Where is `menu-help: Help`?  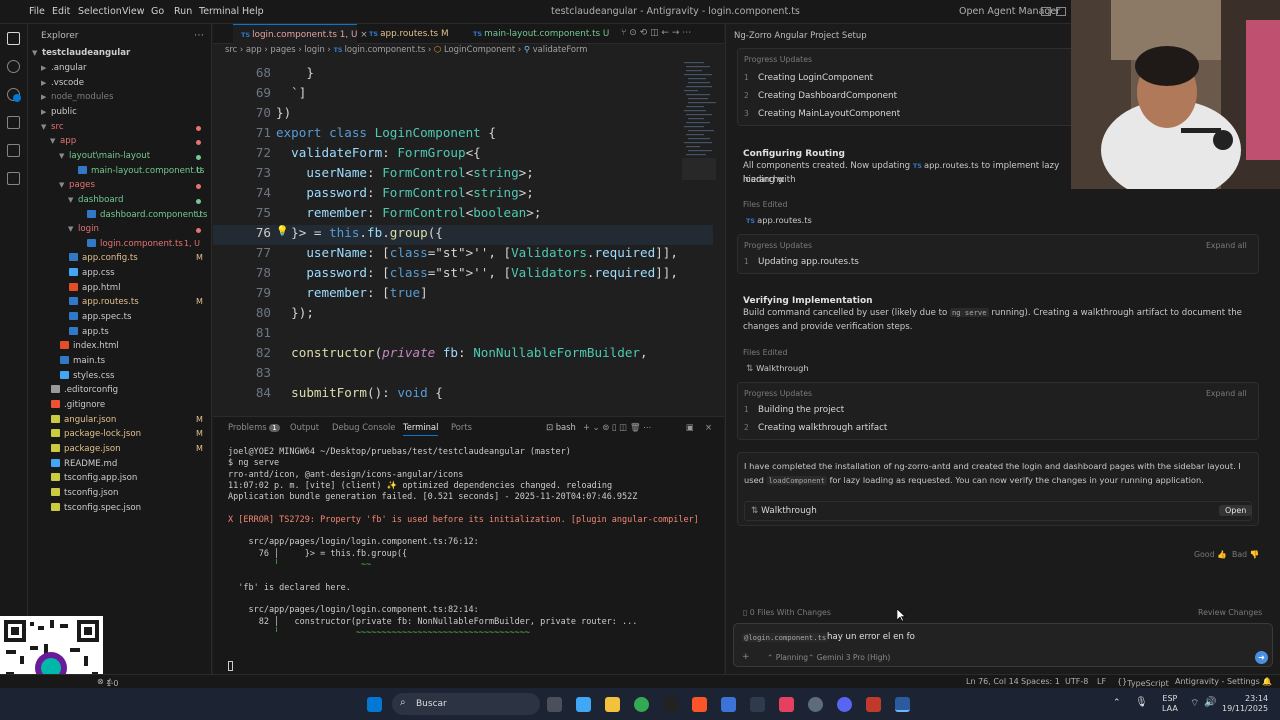 menu-help: Help is located at coordinates (253, 11).